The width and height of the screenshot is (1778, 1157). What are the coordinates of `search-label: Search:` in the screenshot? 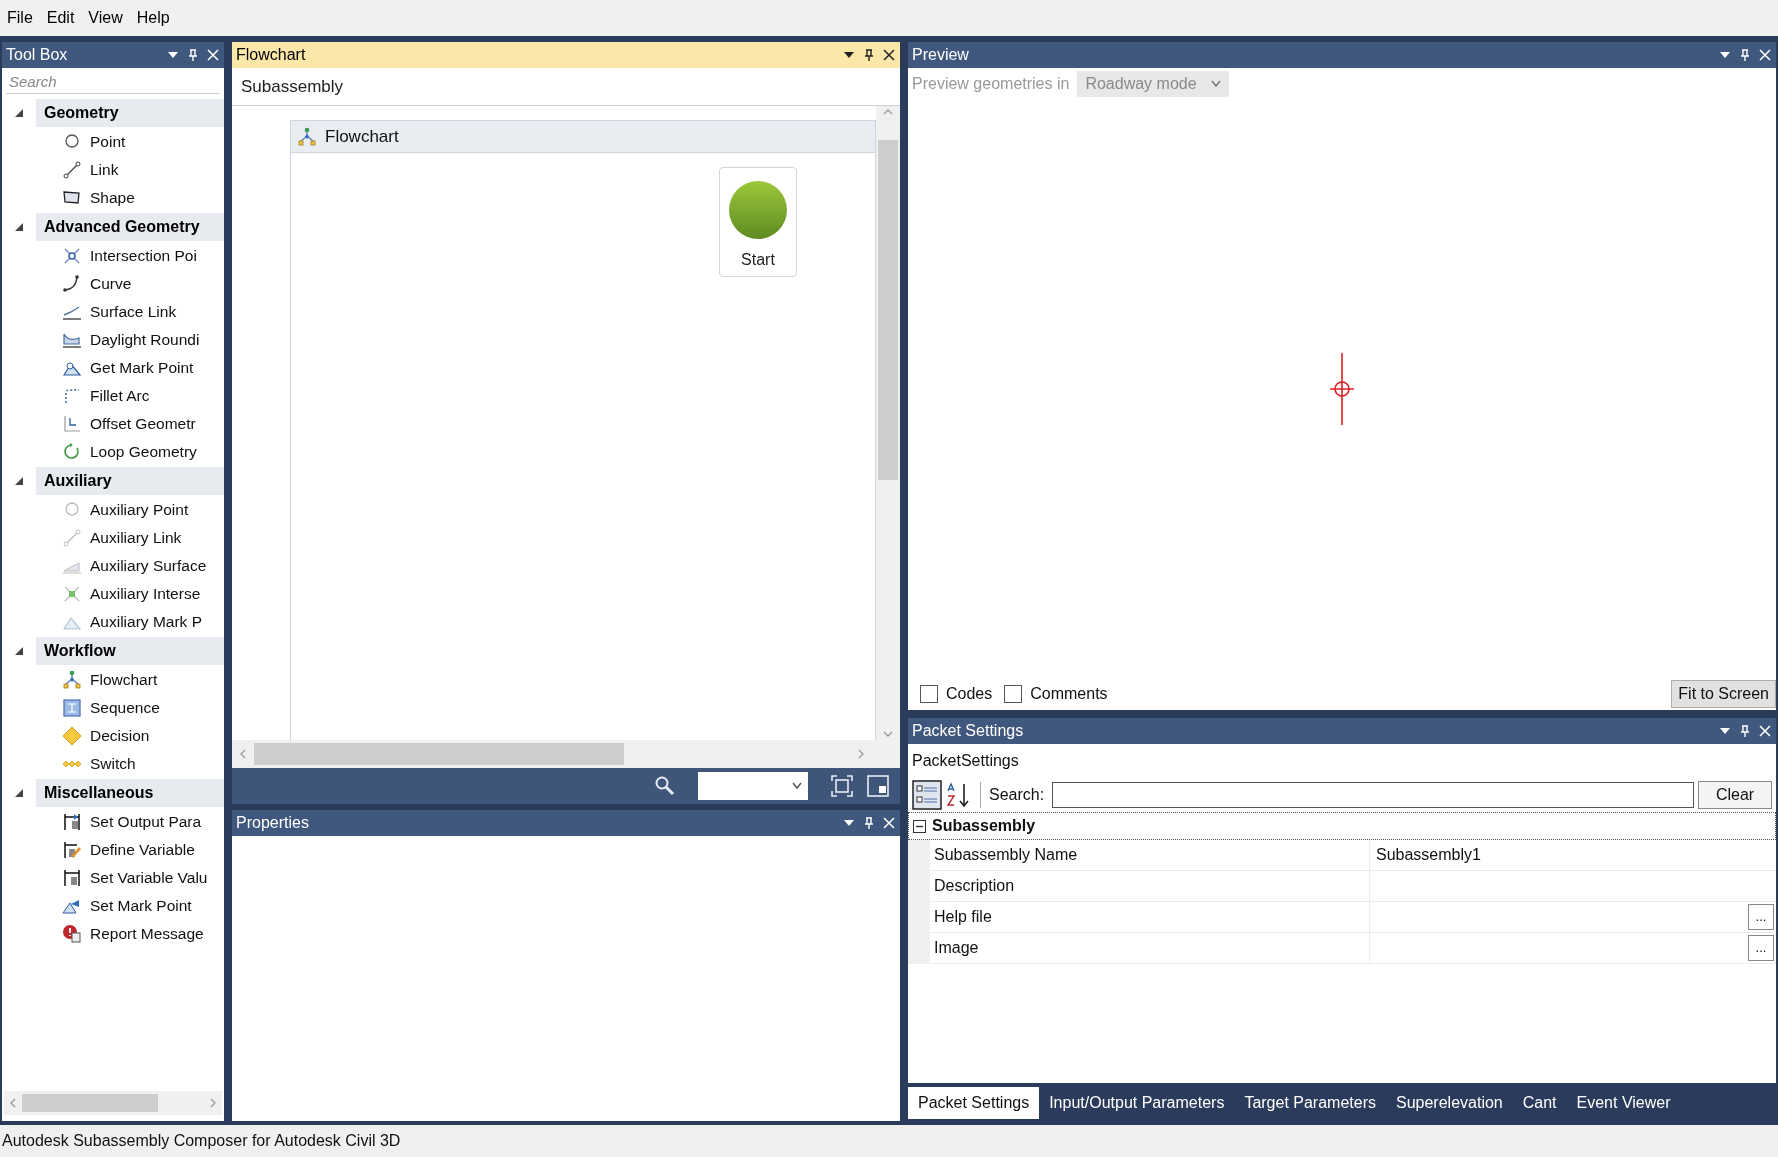 It's located at (1017, 795).